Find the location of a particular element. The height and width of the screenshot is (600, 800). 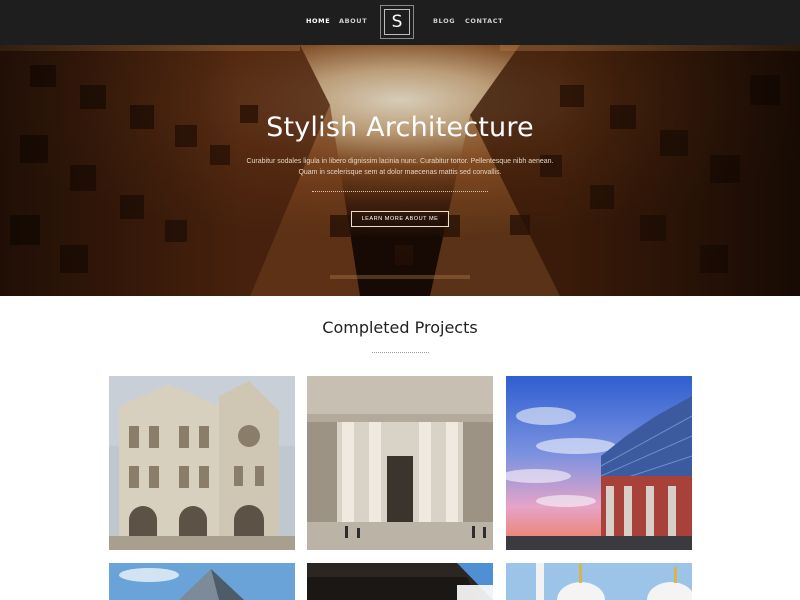

project-card-columned-building is located at coordinates (400, 463).